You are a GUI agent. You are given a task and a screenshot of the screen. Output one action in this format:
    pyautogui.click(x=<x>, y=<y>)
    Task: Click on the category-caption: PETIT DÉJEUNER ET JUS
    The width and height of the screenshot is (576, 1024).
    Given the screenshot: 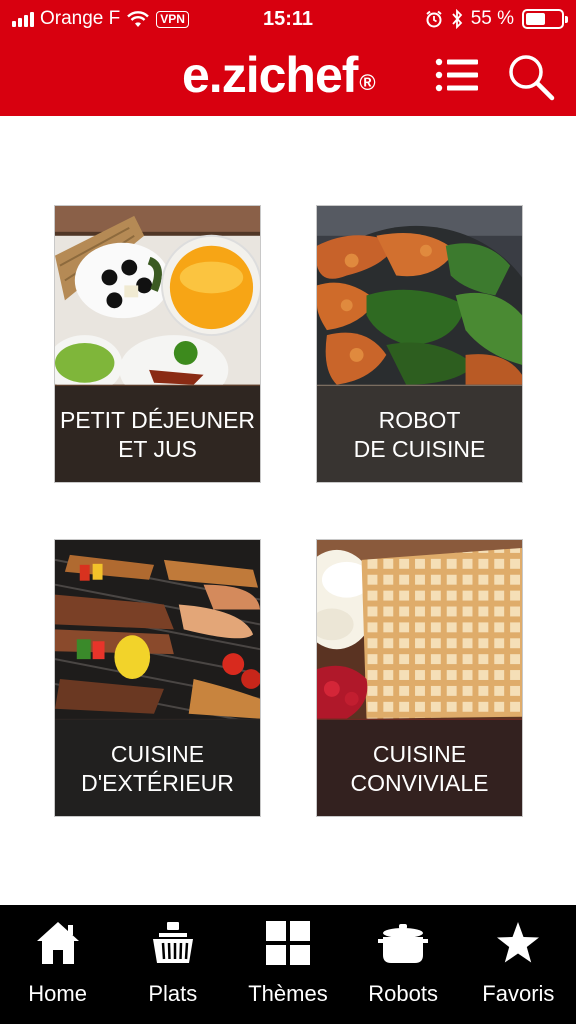 What is the action you would take?
    pyautogui.click(x=157, y=434)
    